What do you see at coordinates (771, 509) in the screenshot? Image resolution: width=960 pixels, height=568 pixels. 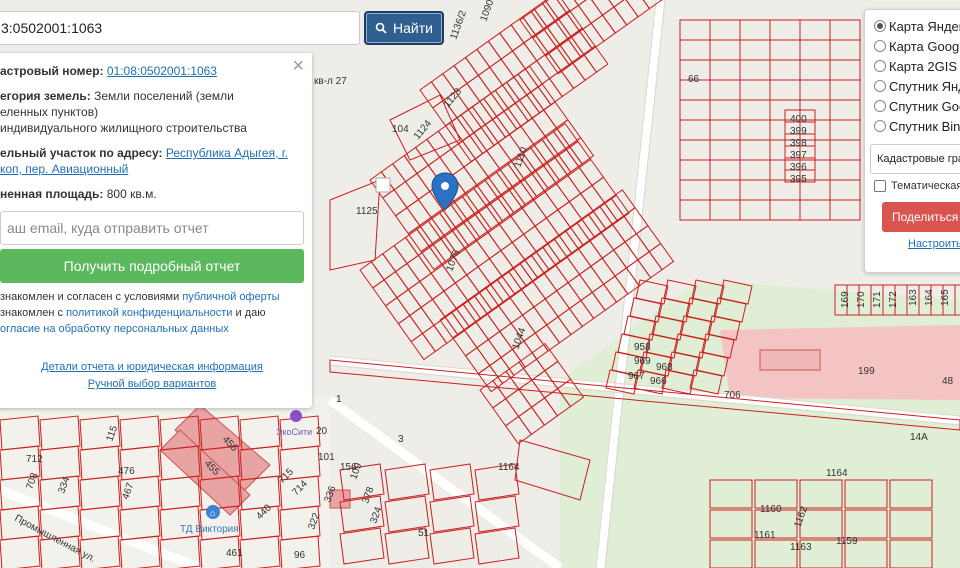 I see `plot-number-label: 1160` at bounding box center [771, 509].